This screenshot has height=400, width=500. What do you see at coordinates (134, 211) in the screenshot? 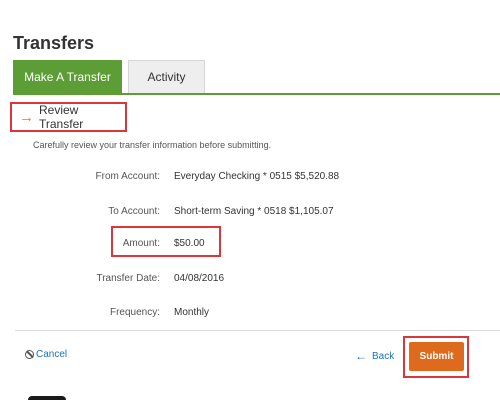
I see `to-account-label: To Account:` at bounding box center [134, 211].